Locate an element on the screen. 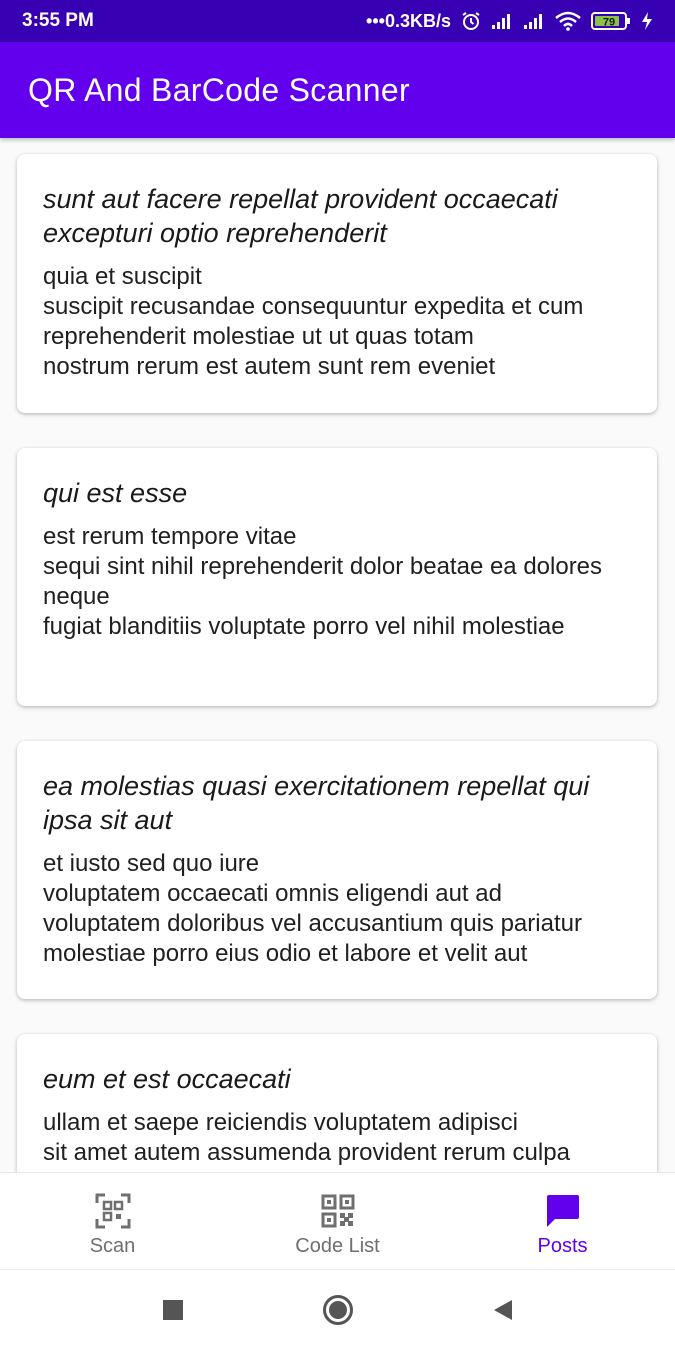 Image resolution: width=675 pixels, height=1350 pixels. network-speed: •••0.3KB/s is located at coordinates (408, 20).